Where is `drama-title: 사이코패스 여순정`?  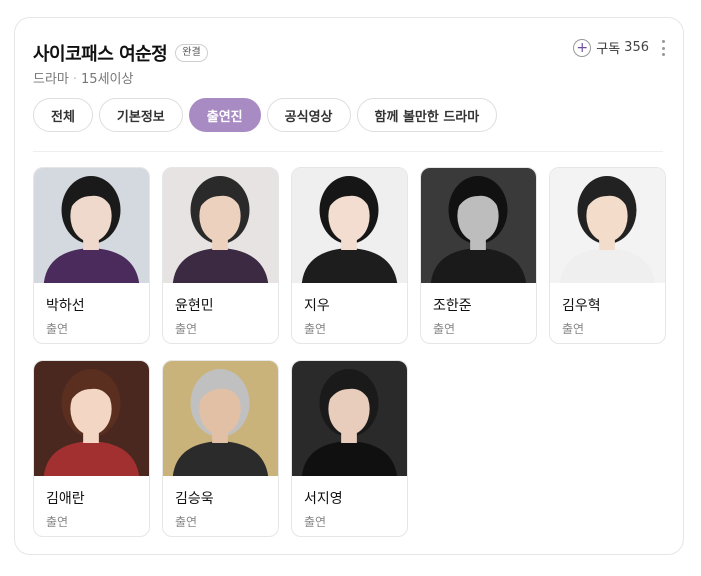 drama-title: 사이코패스 여순정 is located at coordinates (100, 53).